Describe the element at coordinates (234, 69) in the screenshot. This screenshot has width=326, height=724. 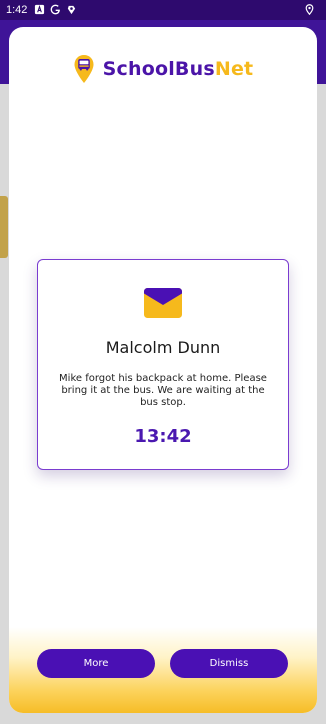
I see `brand-name-part2: Net` at that location.